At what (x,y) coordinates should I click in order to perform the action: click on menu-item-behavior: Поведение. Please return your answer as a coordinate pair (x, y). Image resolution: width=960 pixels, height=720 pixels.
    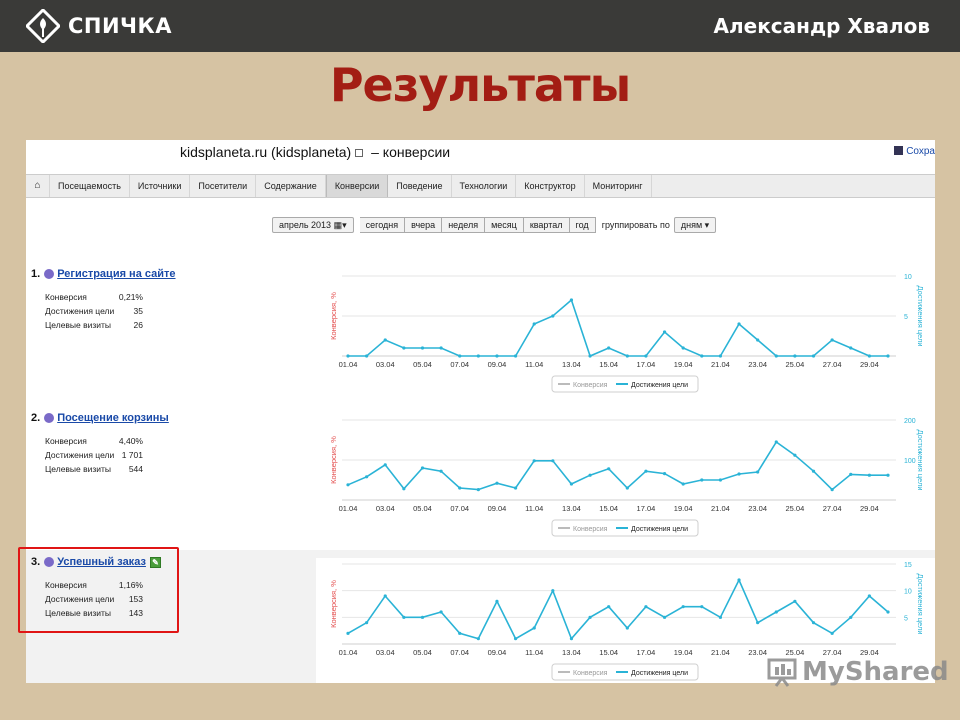
    Looking at the image, I should click on (420, 186).